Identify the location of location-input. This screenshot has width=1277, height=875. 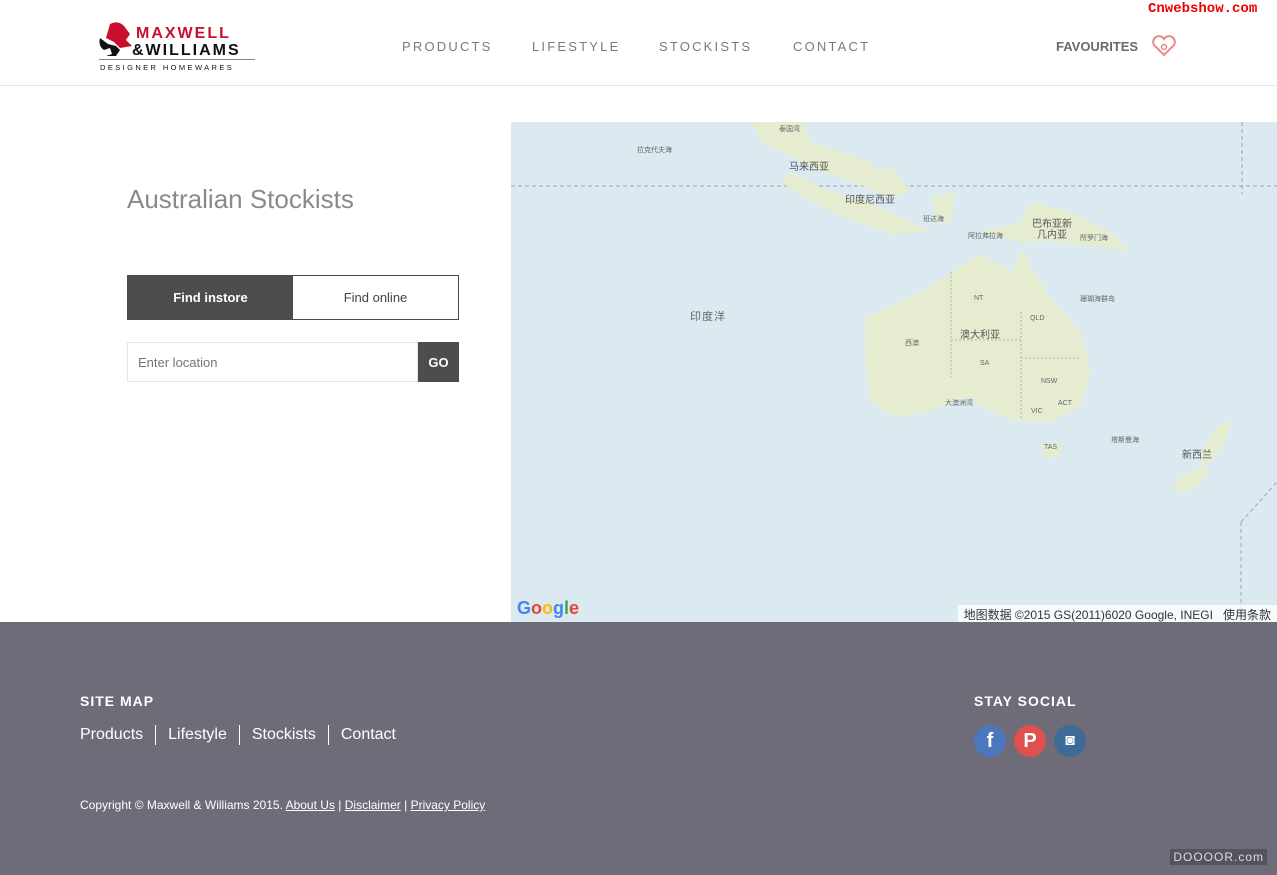
(272, 362).